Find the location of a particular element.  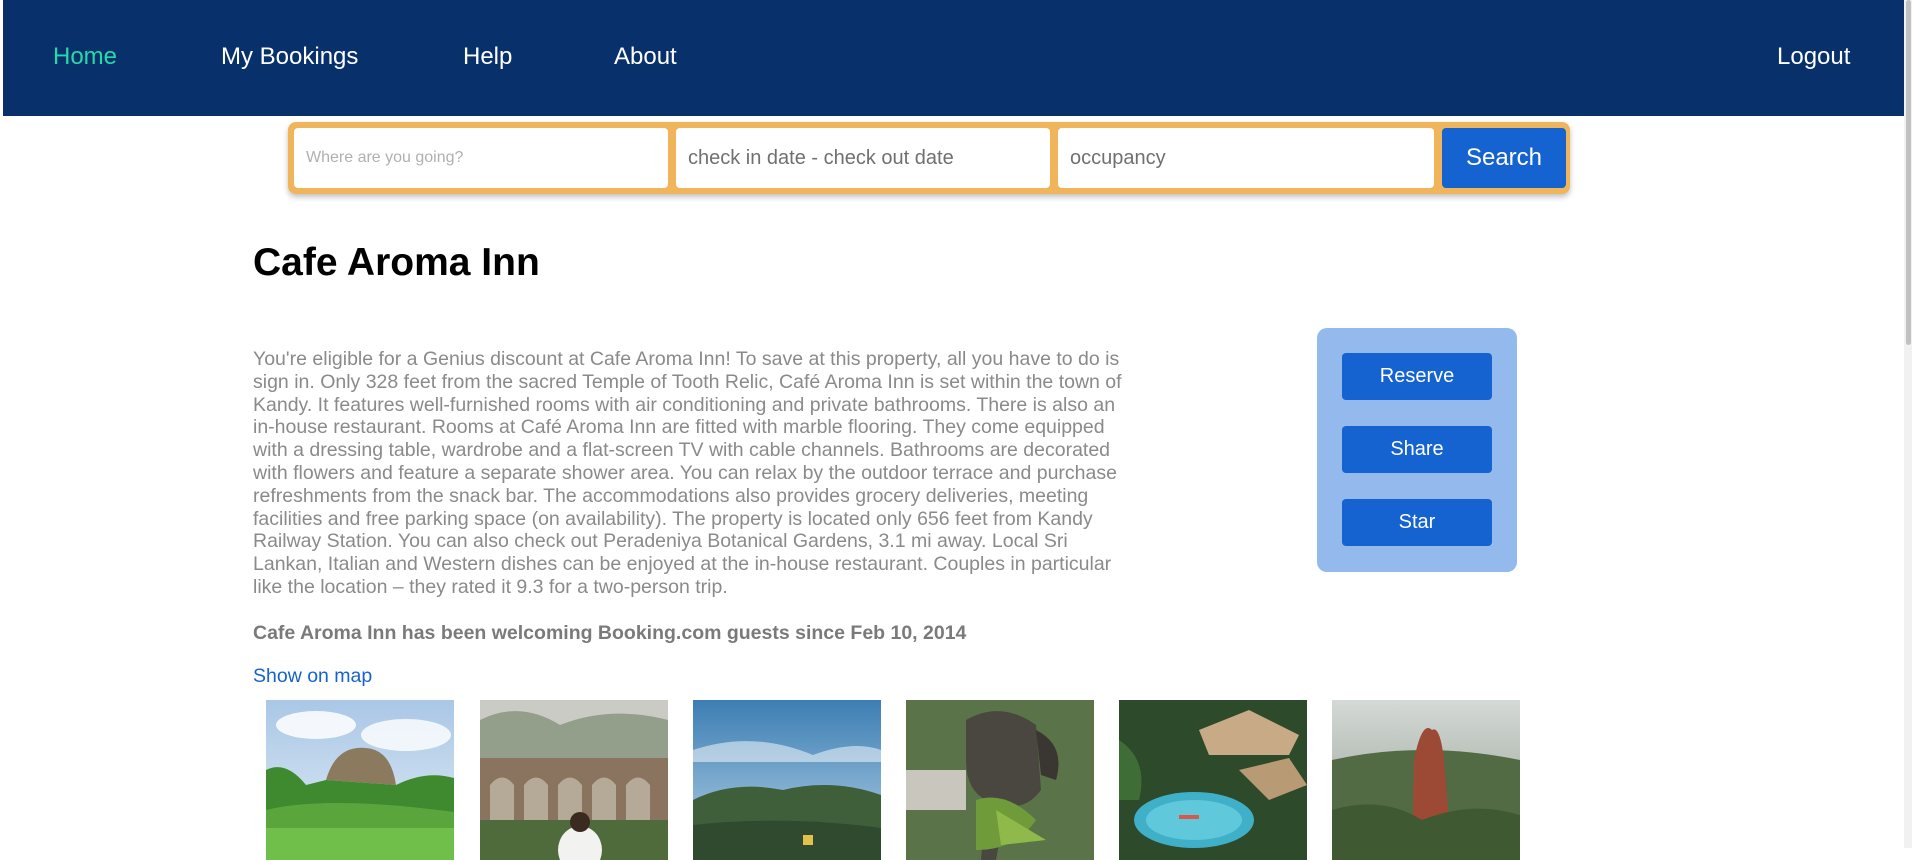

rock-peak-jungle-photo is located at coordinates (1426, 780).